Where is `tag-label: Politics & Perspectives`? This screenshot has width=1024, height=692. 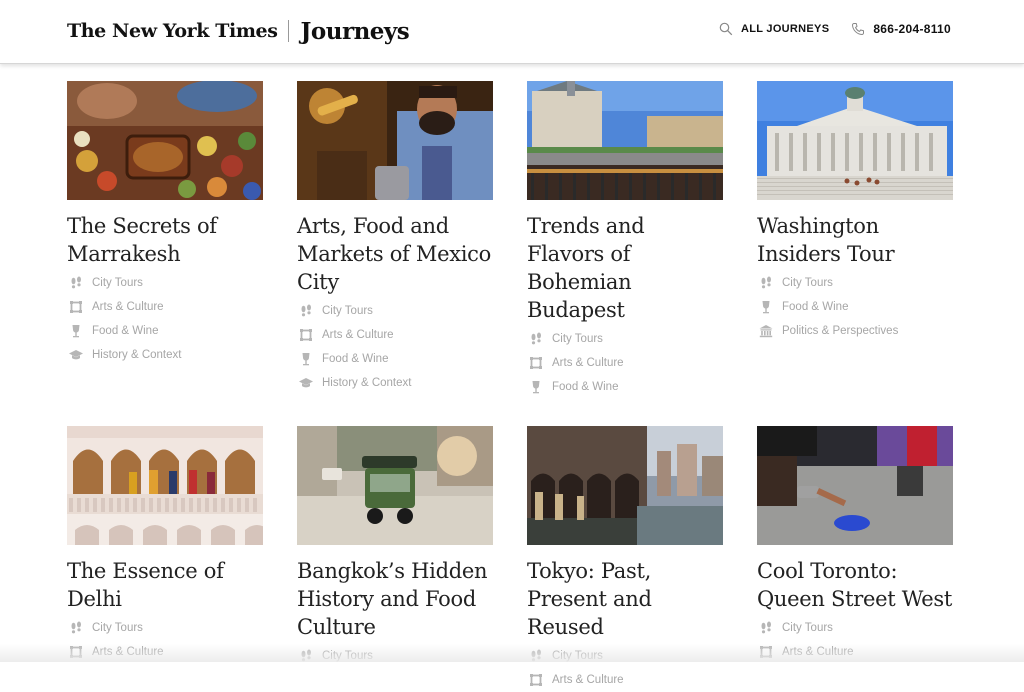 tag-label: Politics & Perspectives is located at coordinates (840, 331).